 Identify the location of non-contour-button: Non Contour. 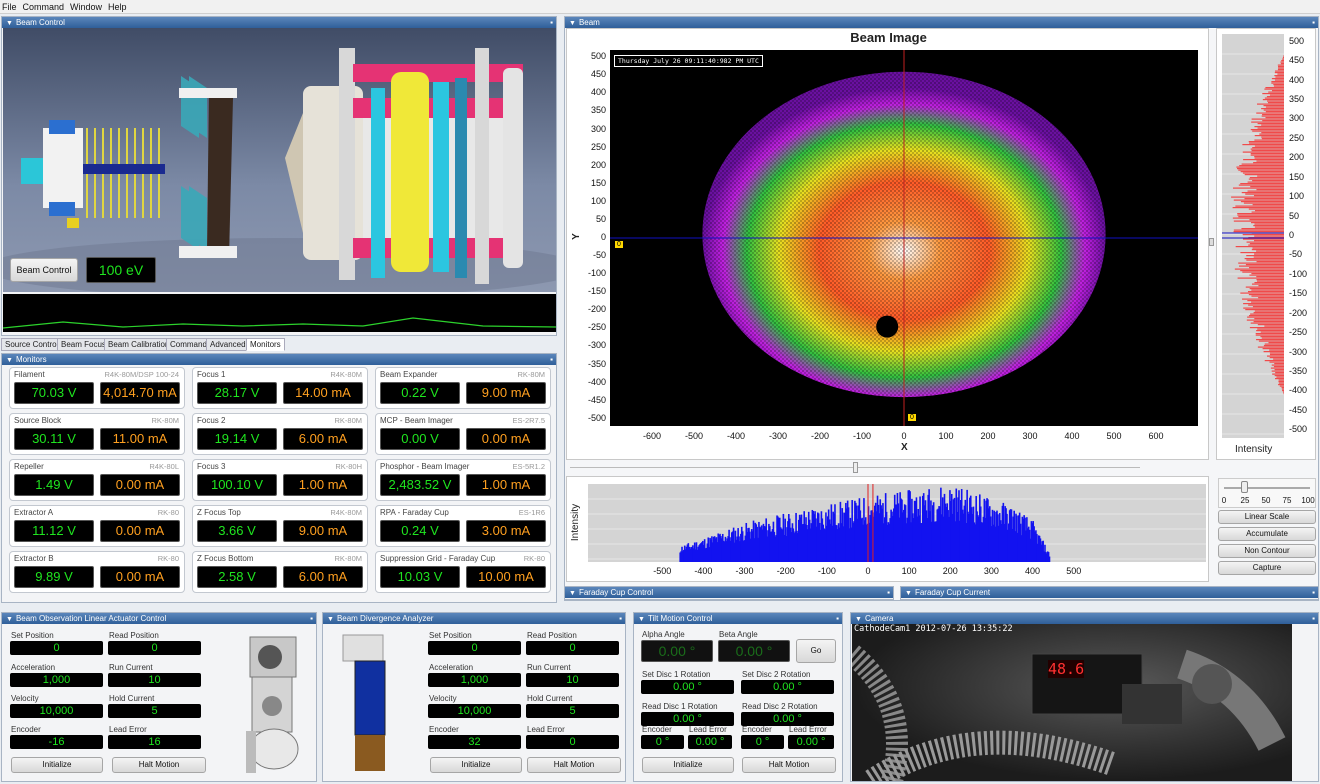
(1267, 551).